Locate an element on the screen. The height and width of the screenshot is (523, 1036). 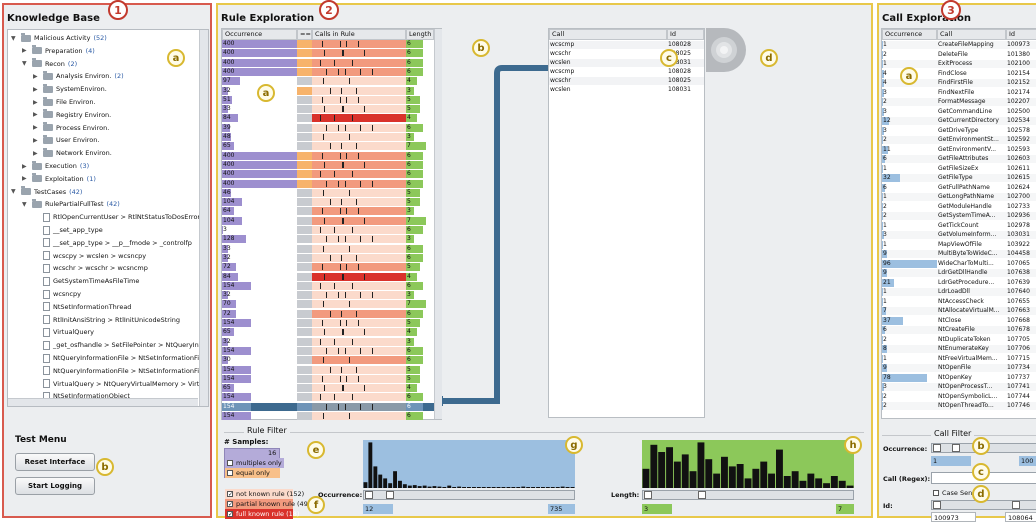
tree-node: __set_app_type > __p__fmode > _controlfp is located at coordinates (112, 243).